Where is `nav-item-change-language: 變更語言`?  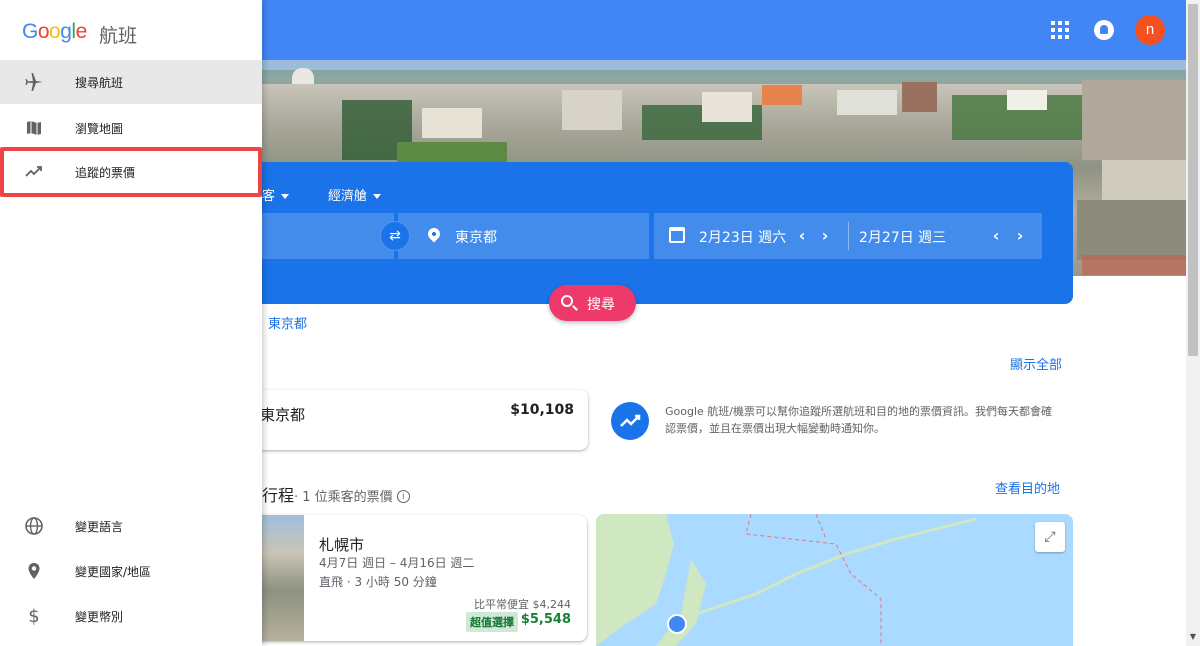
nav-item-change-language: 變更語言 is located at coordinates (131, 526).